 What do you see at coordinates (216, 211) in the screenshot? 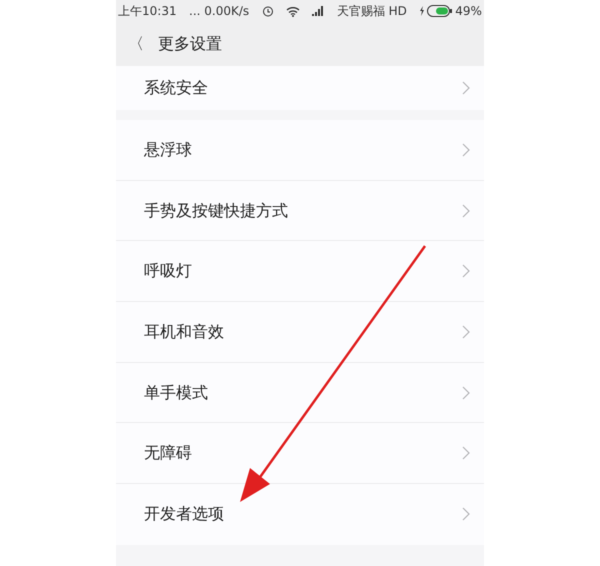
I see `row-label: 手势及按键快捷方式` at bounding box center [216, 211].